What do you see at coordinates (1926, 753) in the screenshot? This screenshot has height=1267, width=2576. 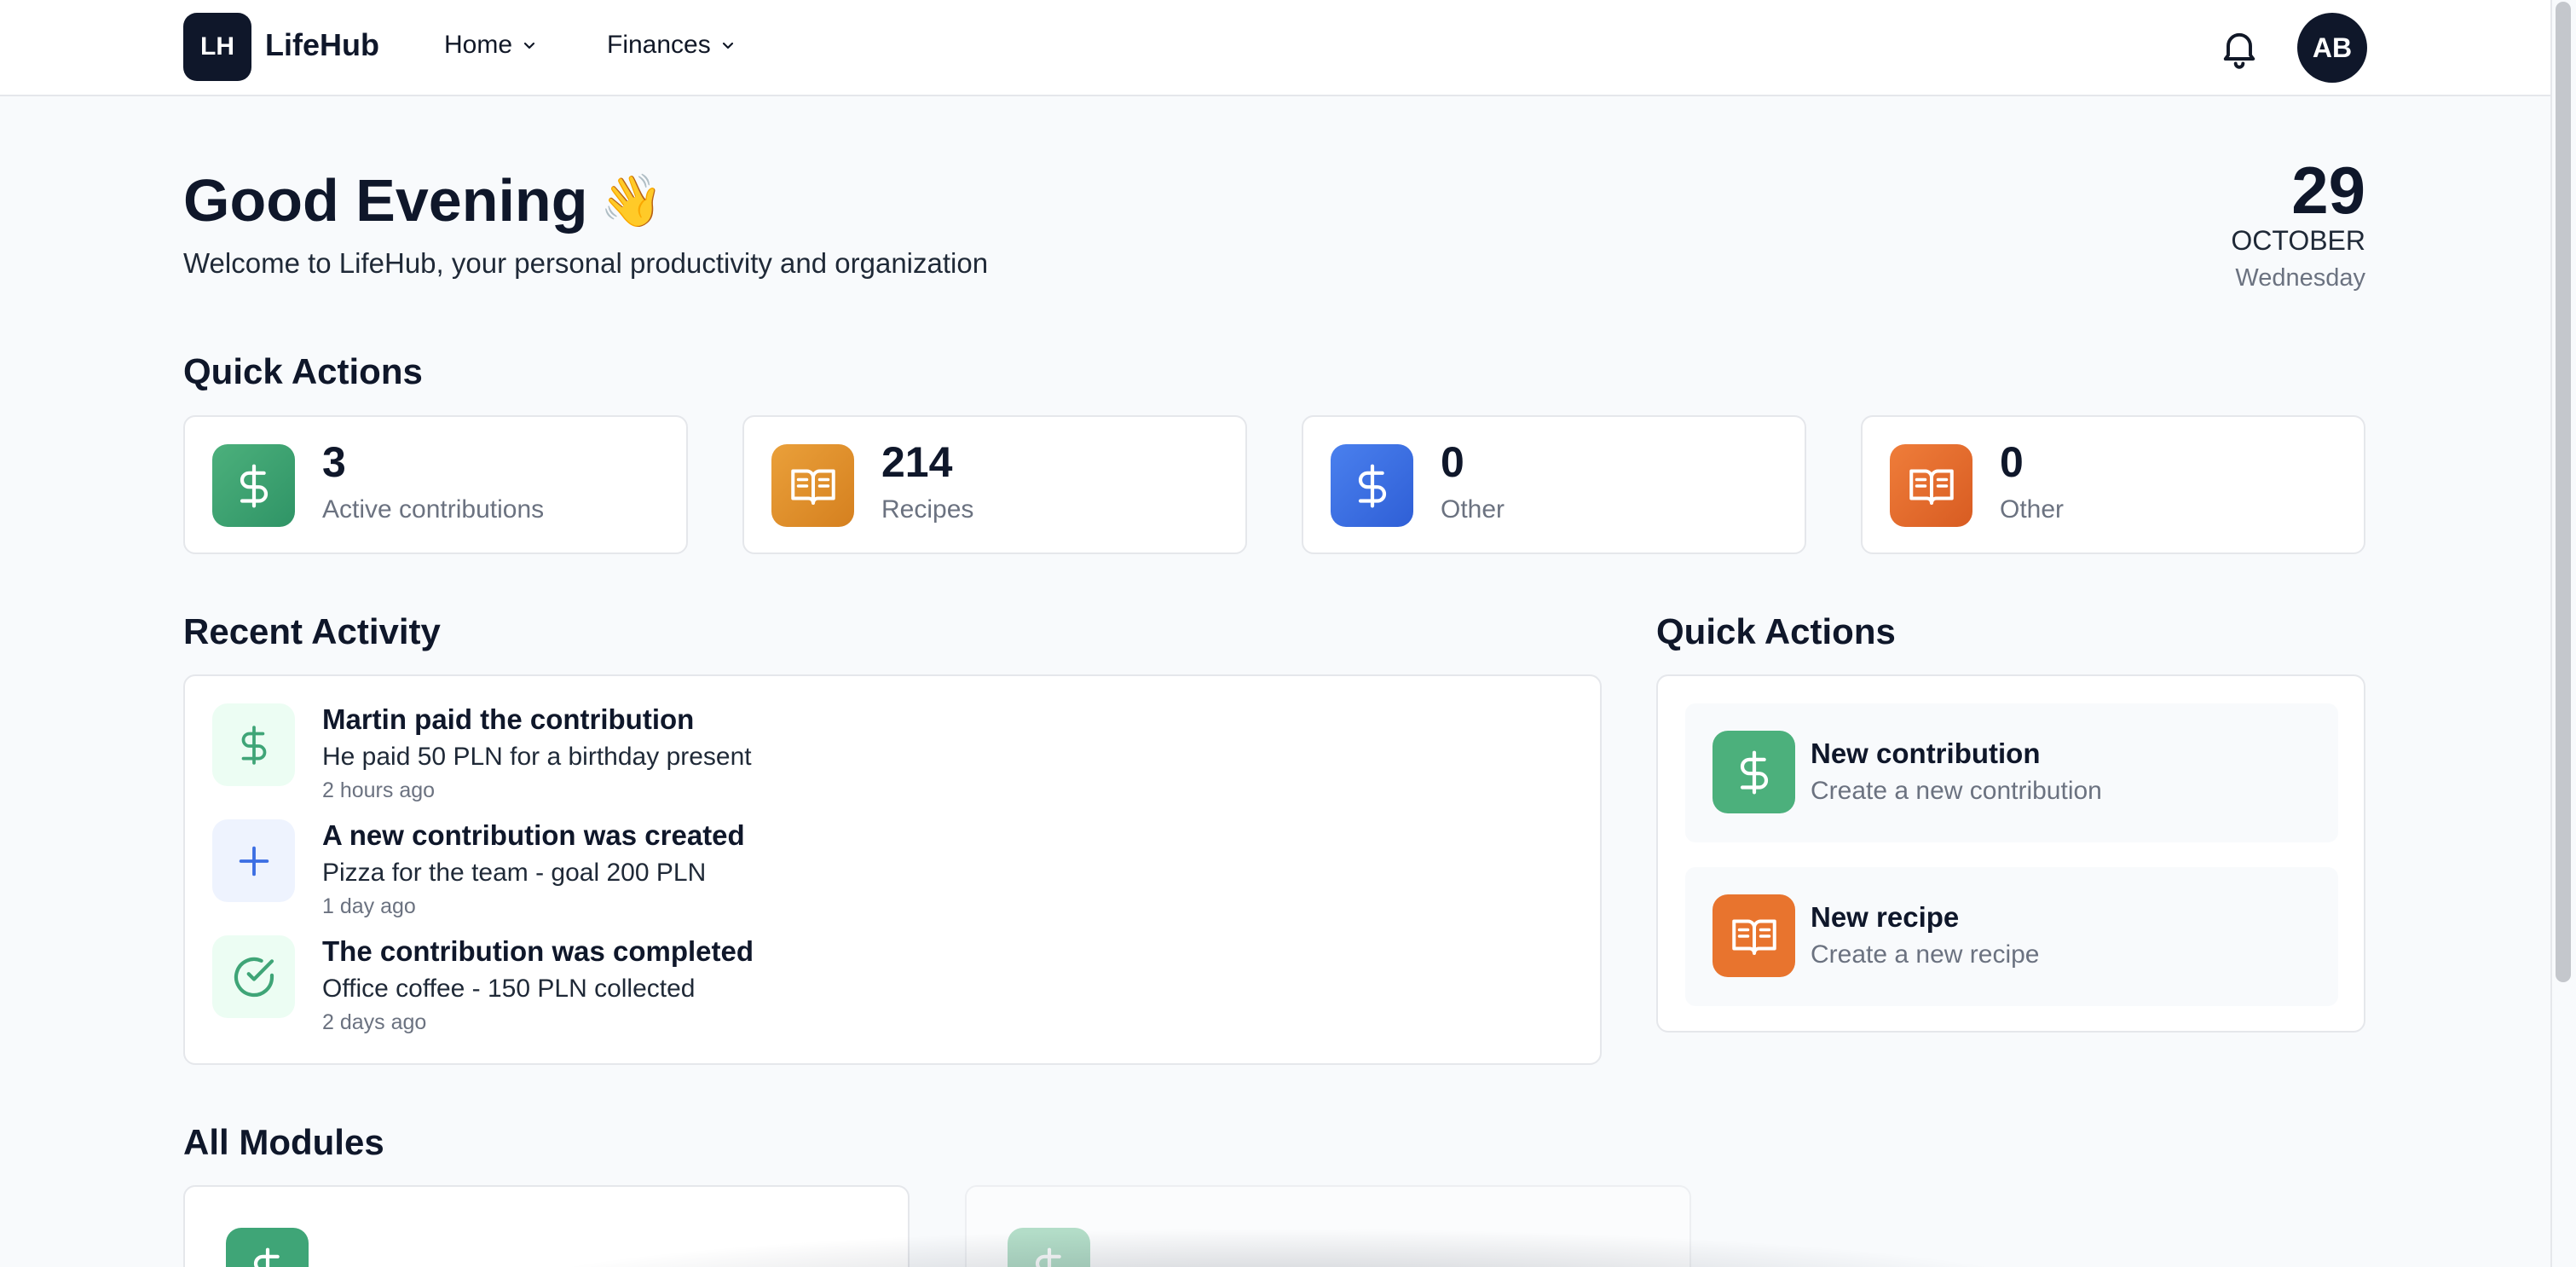 I see `quick-action-title: New contribution` at bounding box center [1926, 753].